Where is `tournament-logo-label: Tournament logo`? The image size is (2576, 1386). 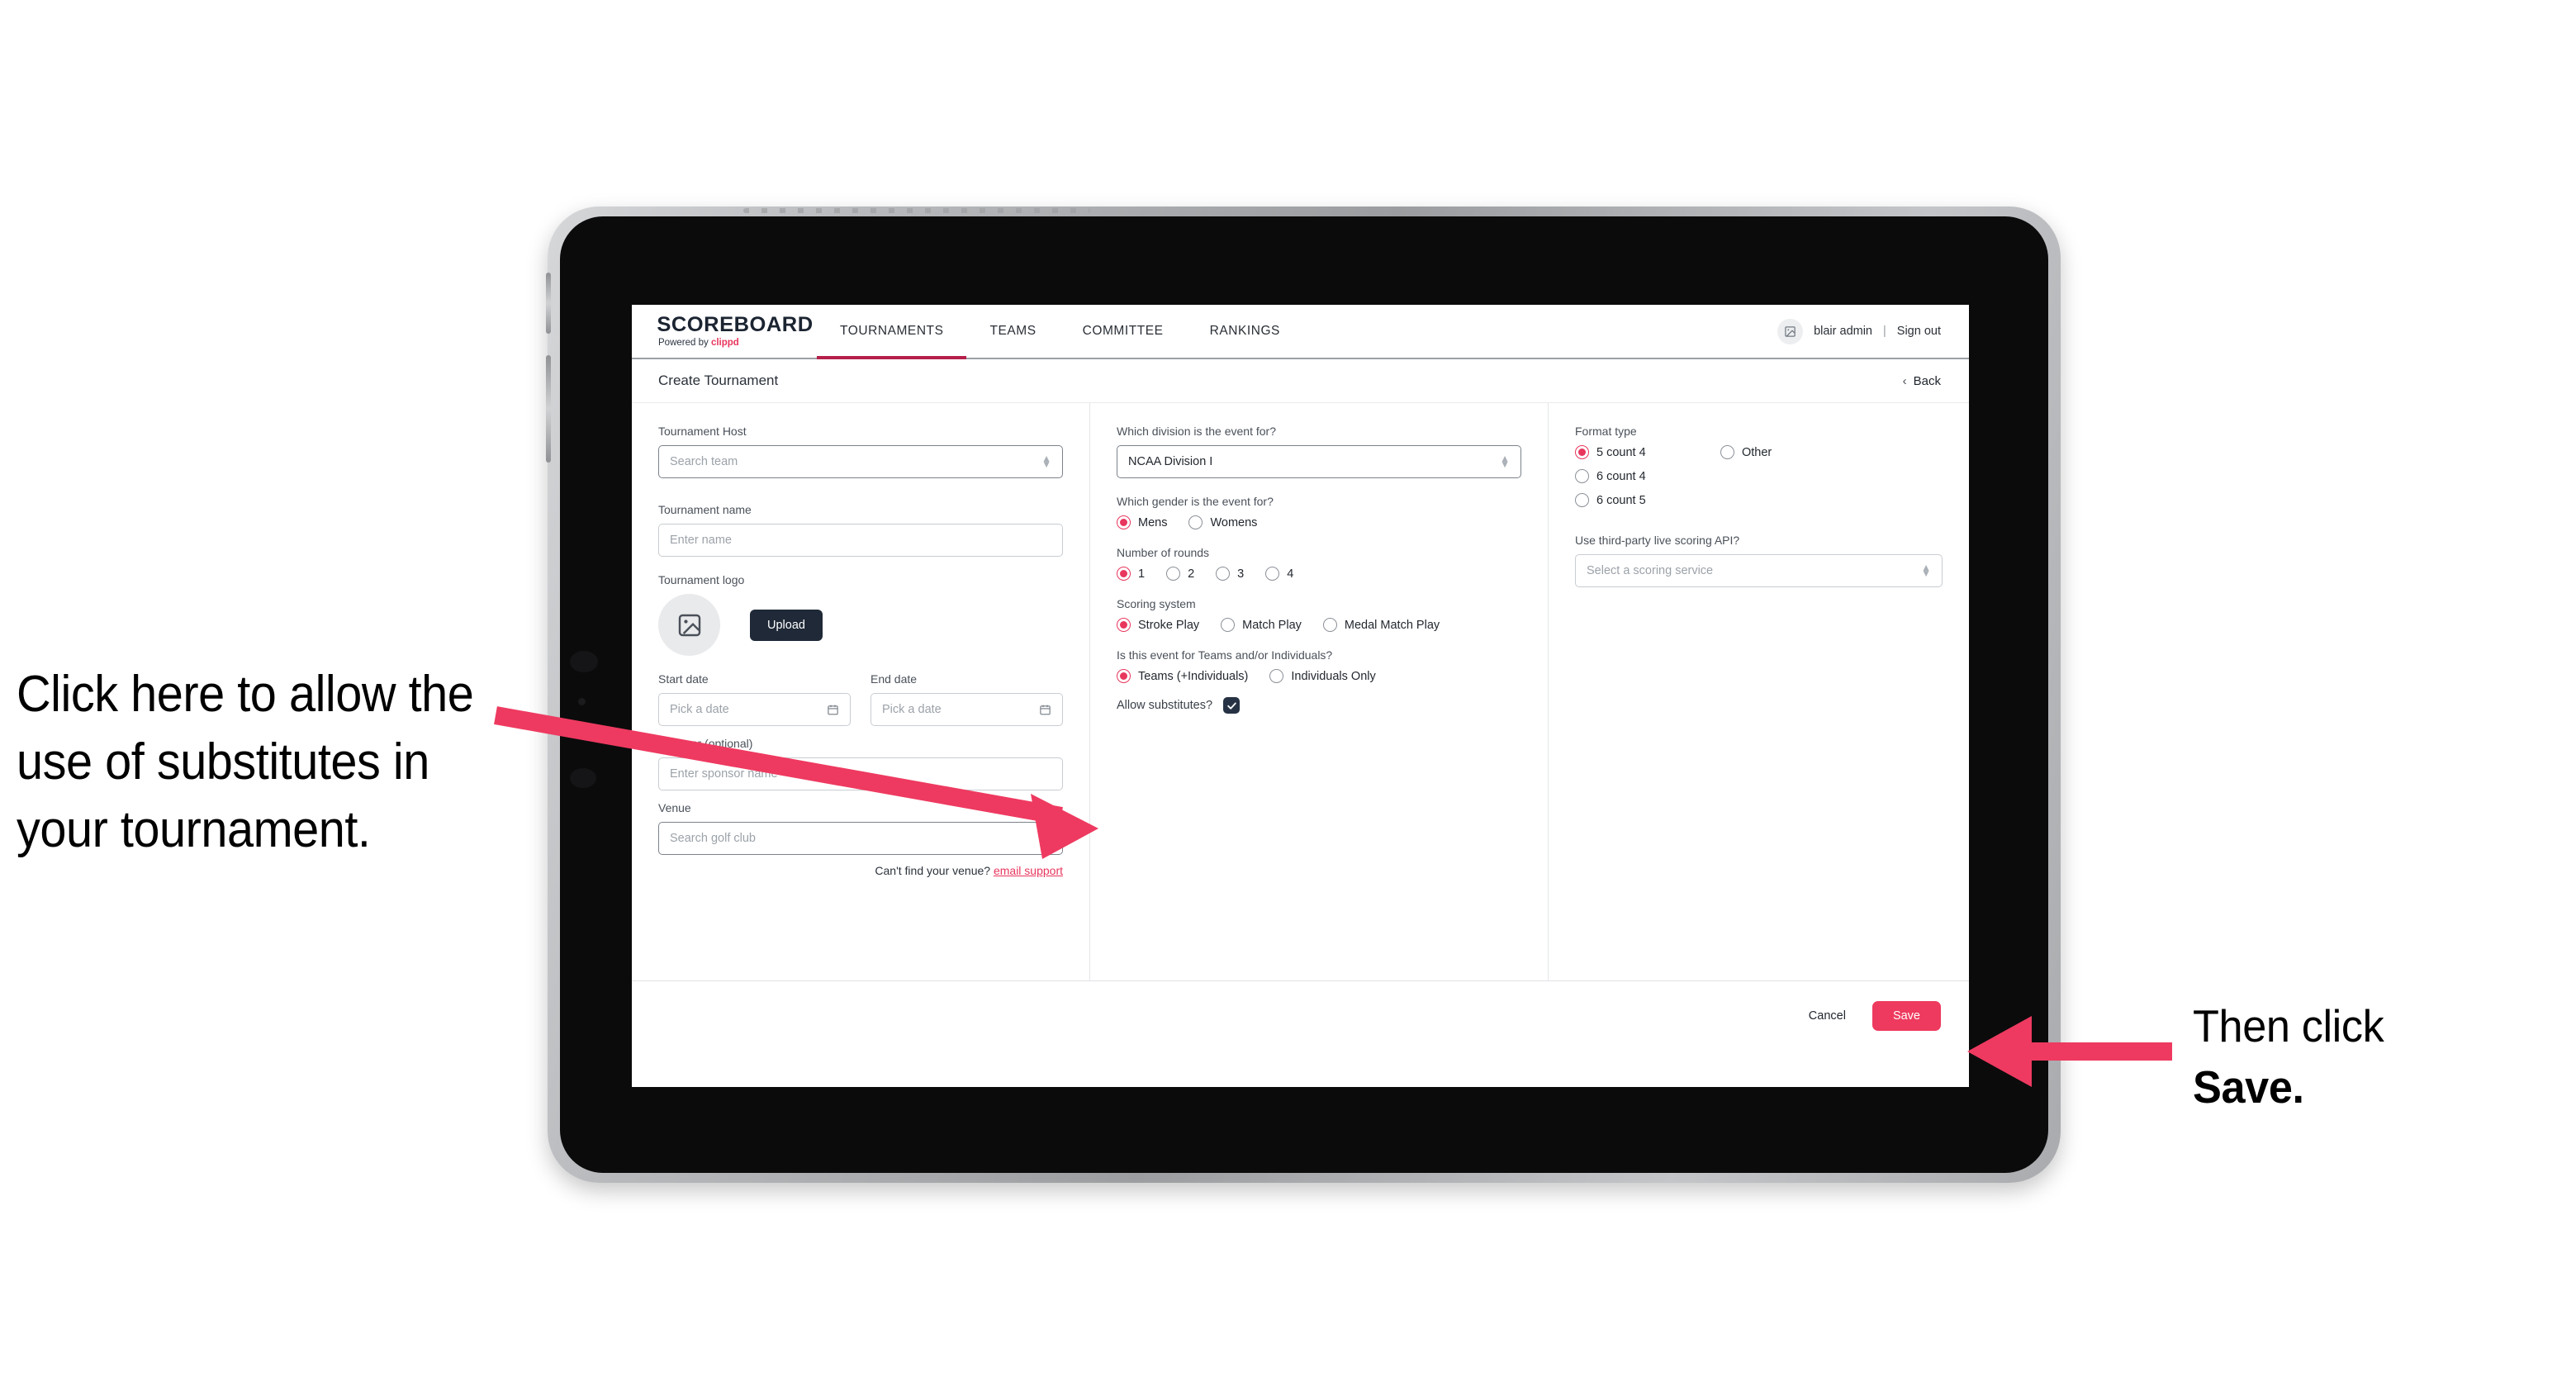
tournament-logo-label: Tournament logo is located at coordinates (701, 579).